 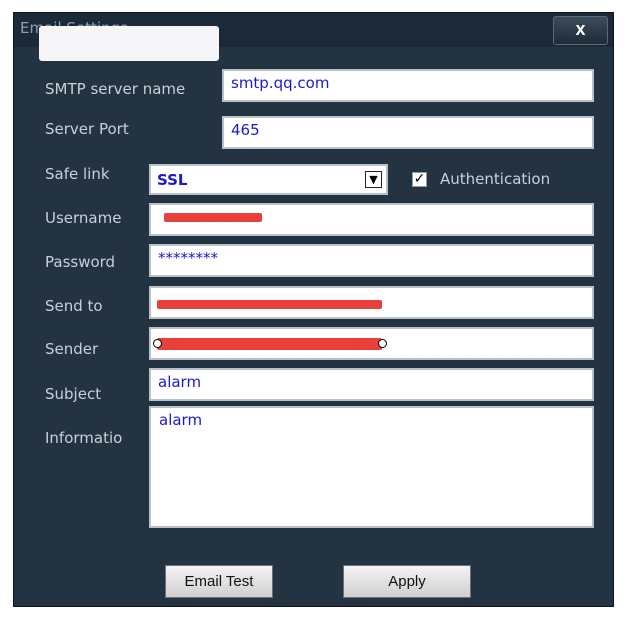 I want to click on authentication-label: Authentication, so click(x=495, y=179).